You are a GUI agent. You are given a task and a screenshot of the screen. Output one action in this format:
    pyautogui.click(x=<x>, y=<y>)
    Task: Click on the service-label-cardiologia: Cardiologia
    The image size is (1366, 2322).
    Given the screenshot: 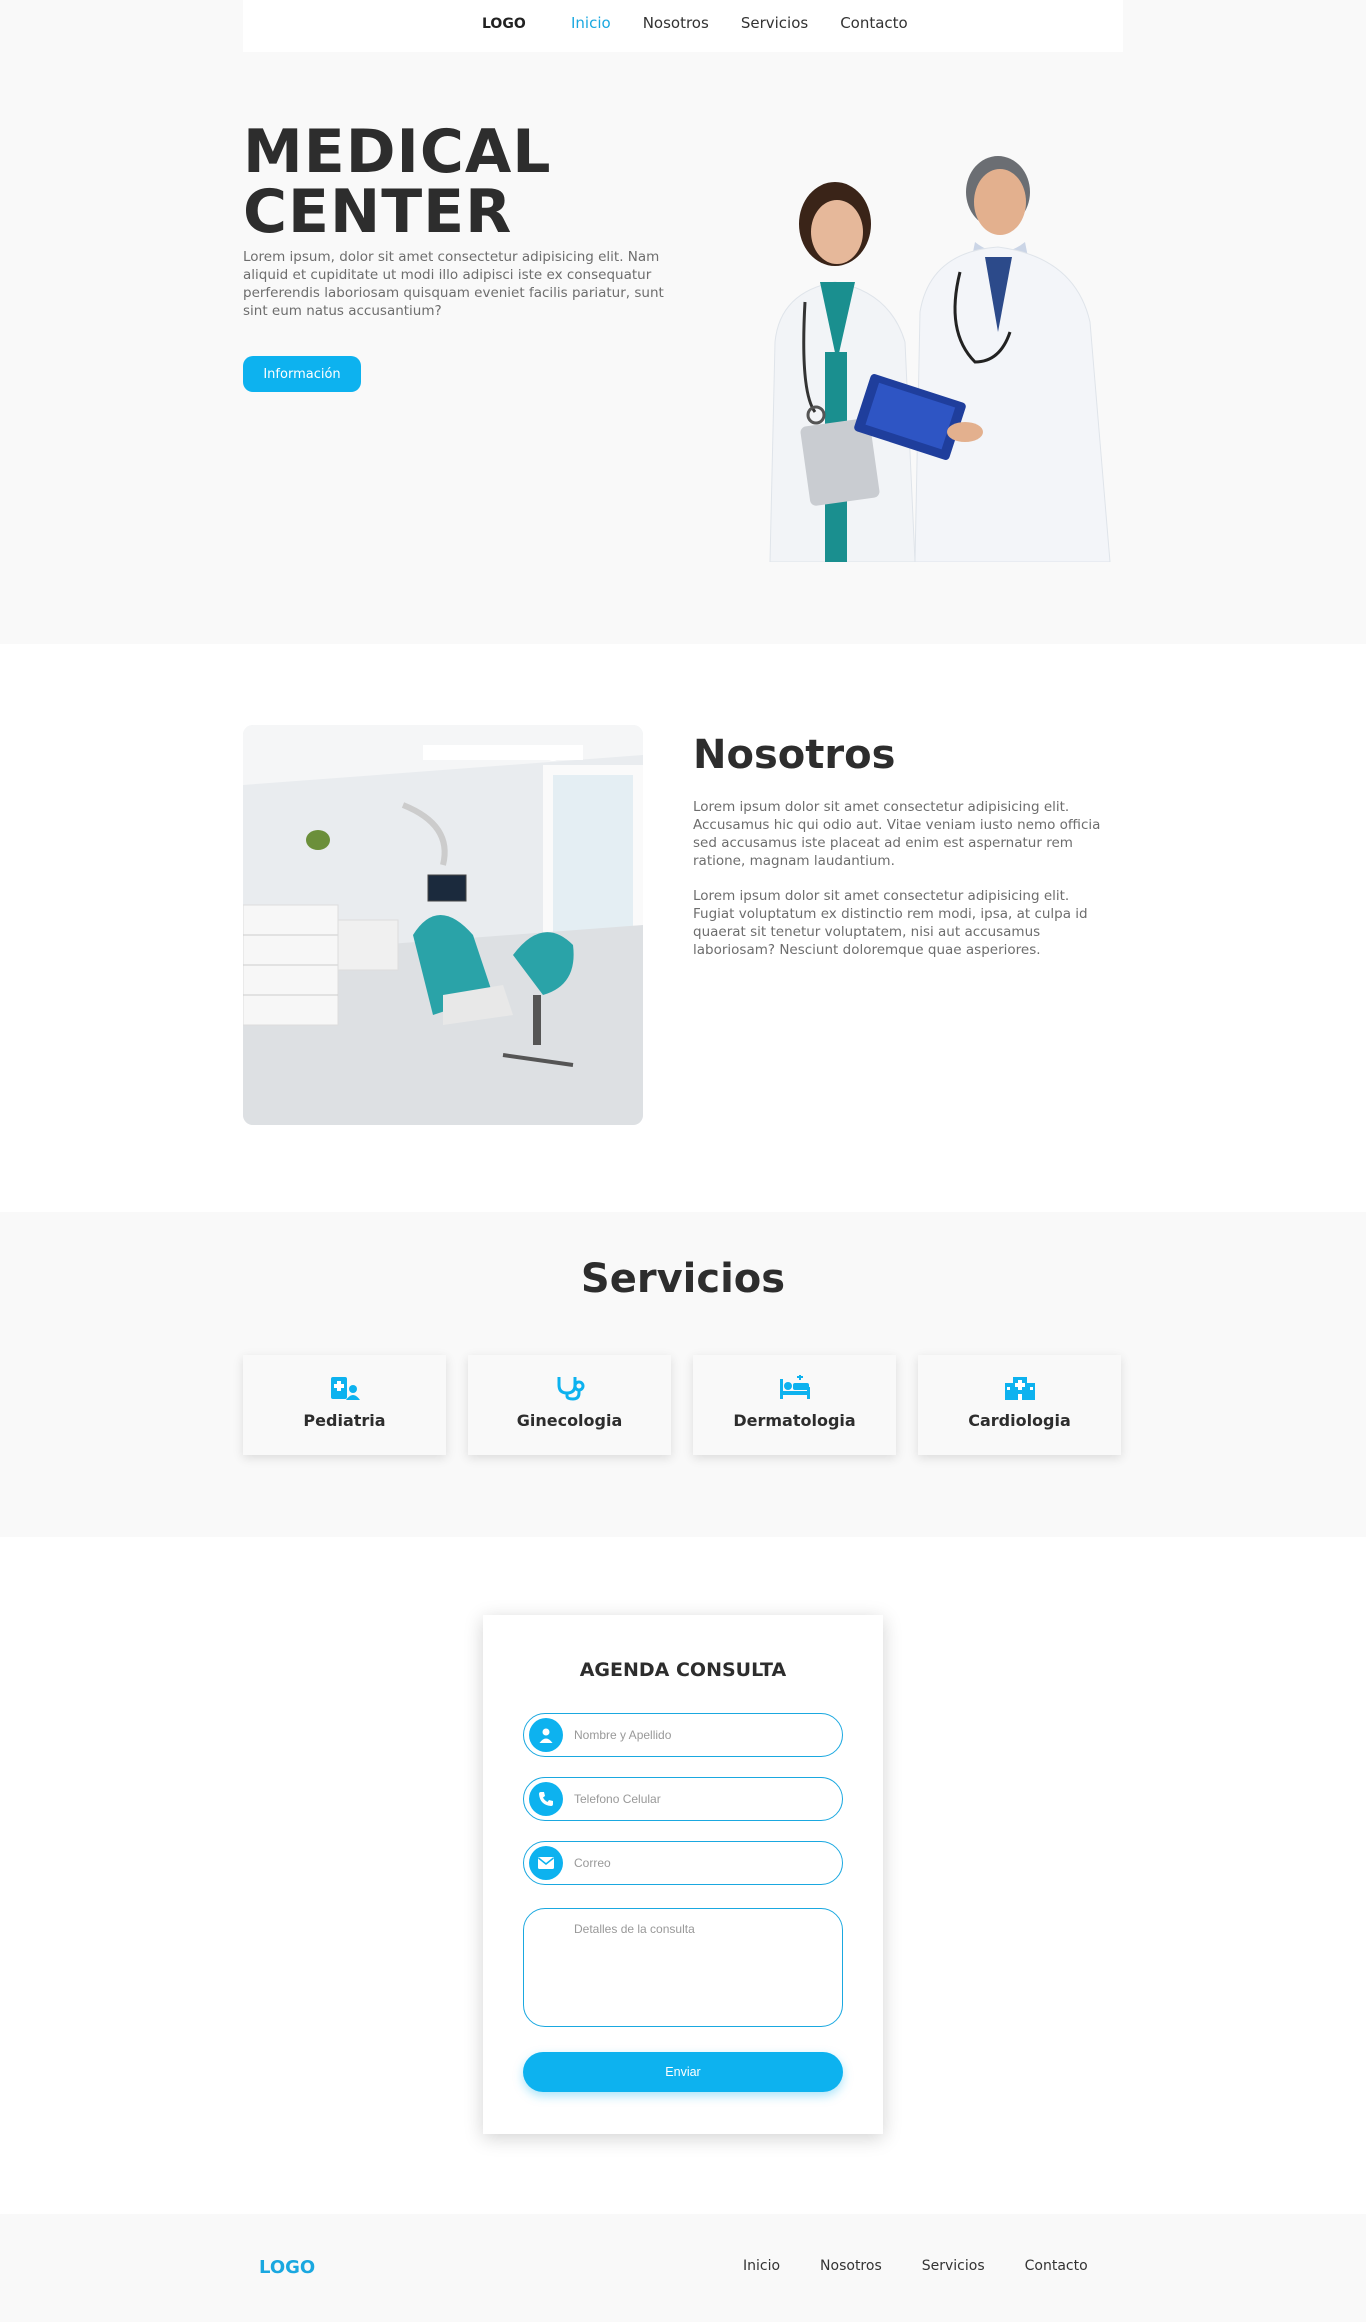 What is the action you would take?
    pyautogui.click(x=1019, y=1420)
    